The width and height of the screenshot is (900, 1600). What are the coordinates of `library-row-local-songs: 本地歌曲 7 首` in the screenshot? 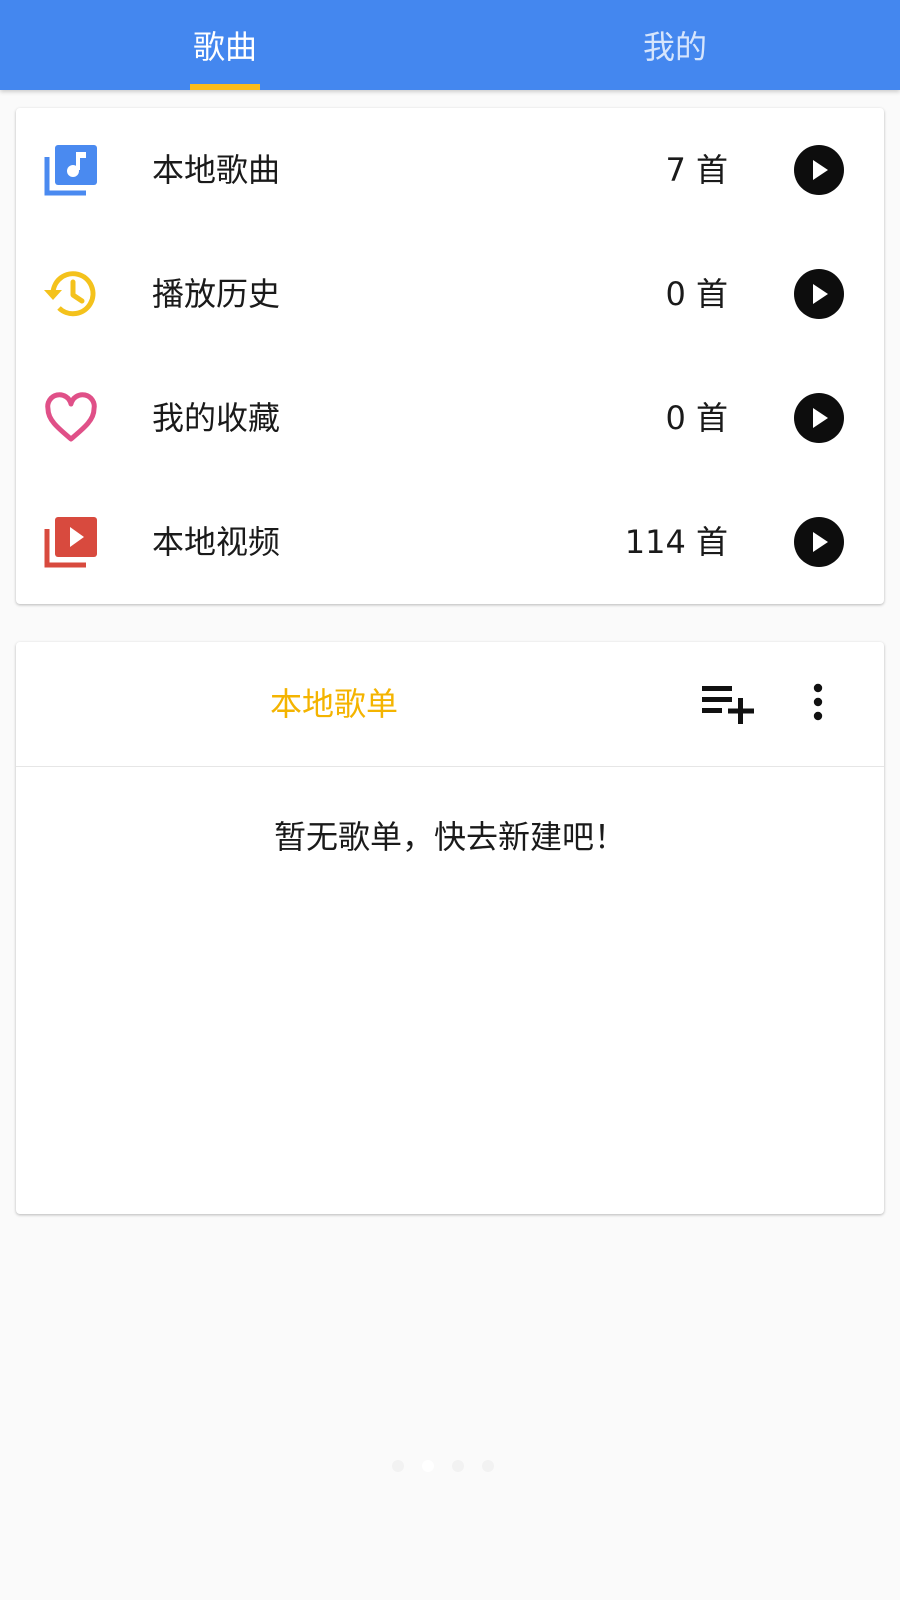 It's located at (450, 170).